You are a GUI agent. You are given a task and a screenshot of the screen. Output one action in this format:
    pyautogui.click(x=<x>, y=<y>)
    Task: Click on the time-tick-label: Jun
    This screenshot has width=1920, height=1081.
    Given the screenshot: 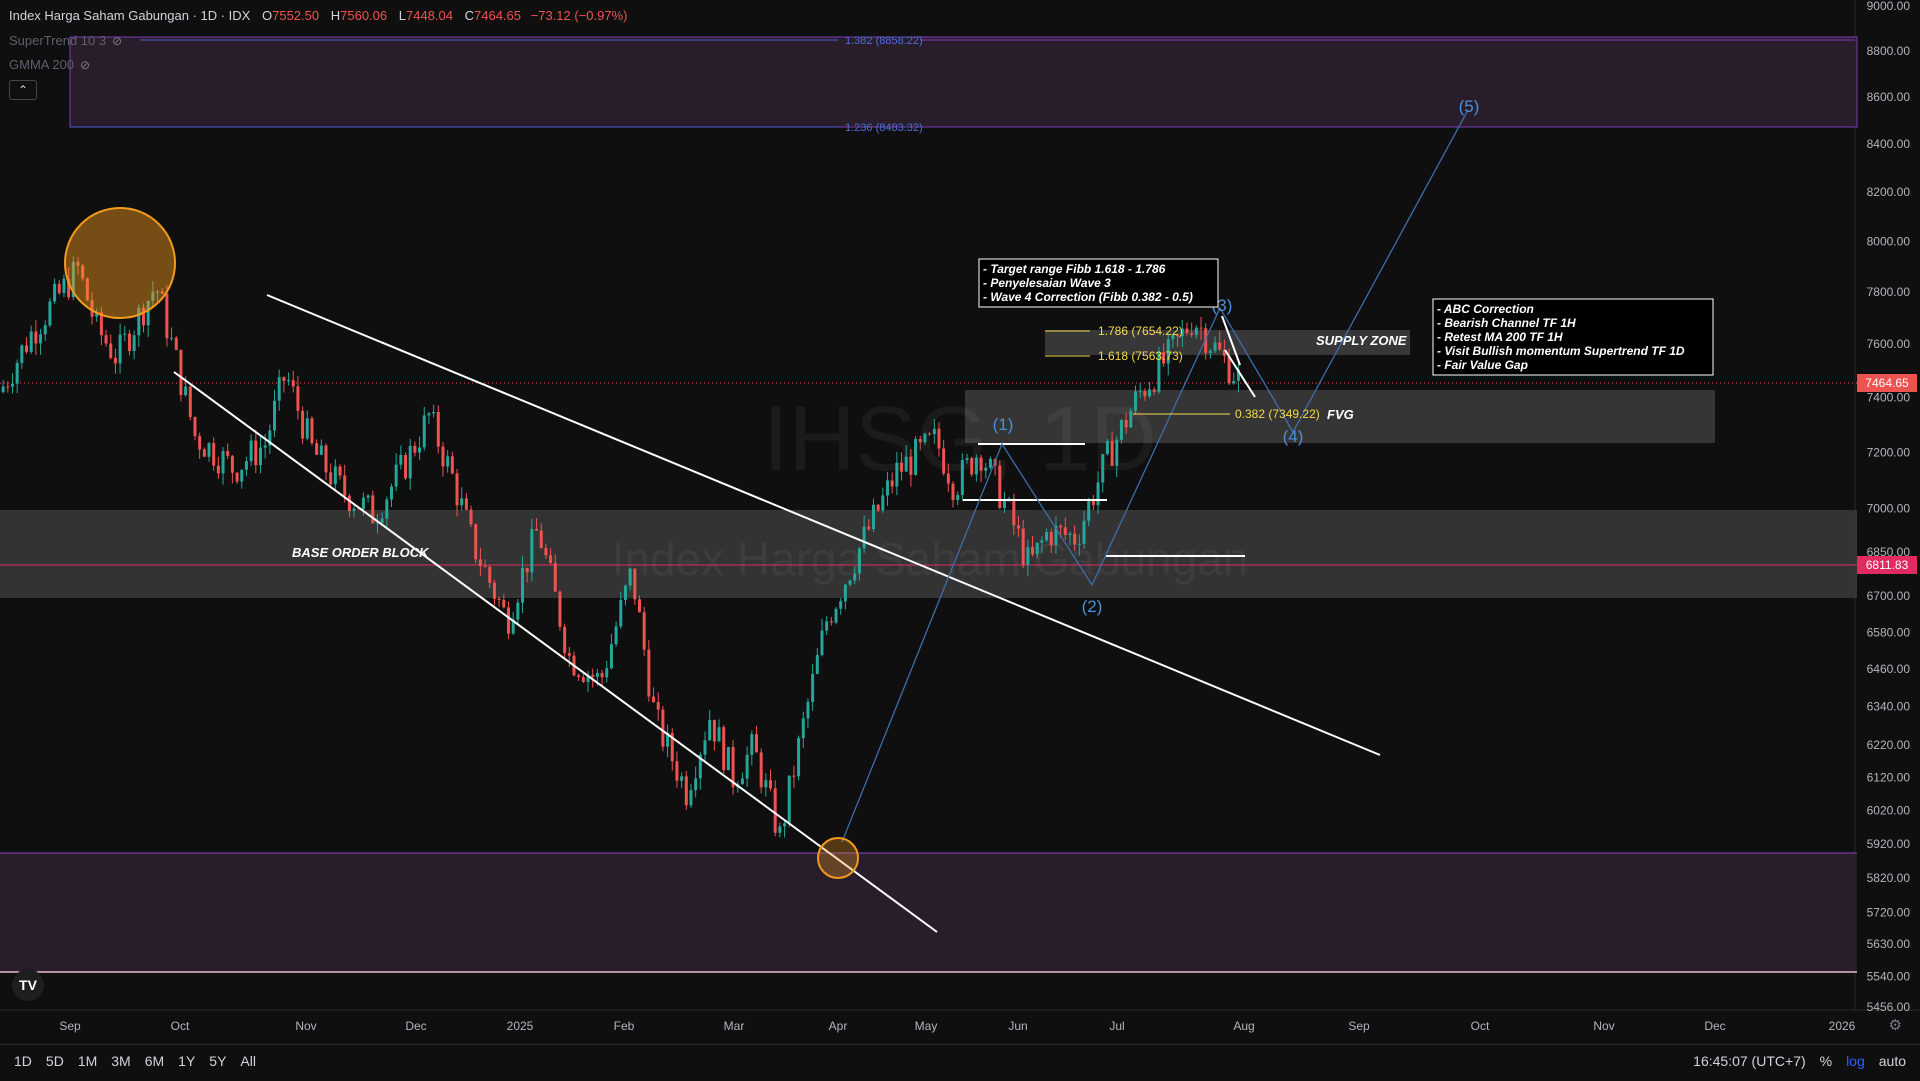 What is the action you would take?
    pyautogui.click(x=1017, y=1026)
    